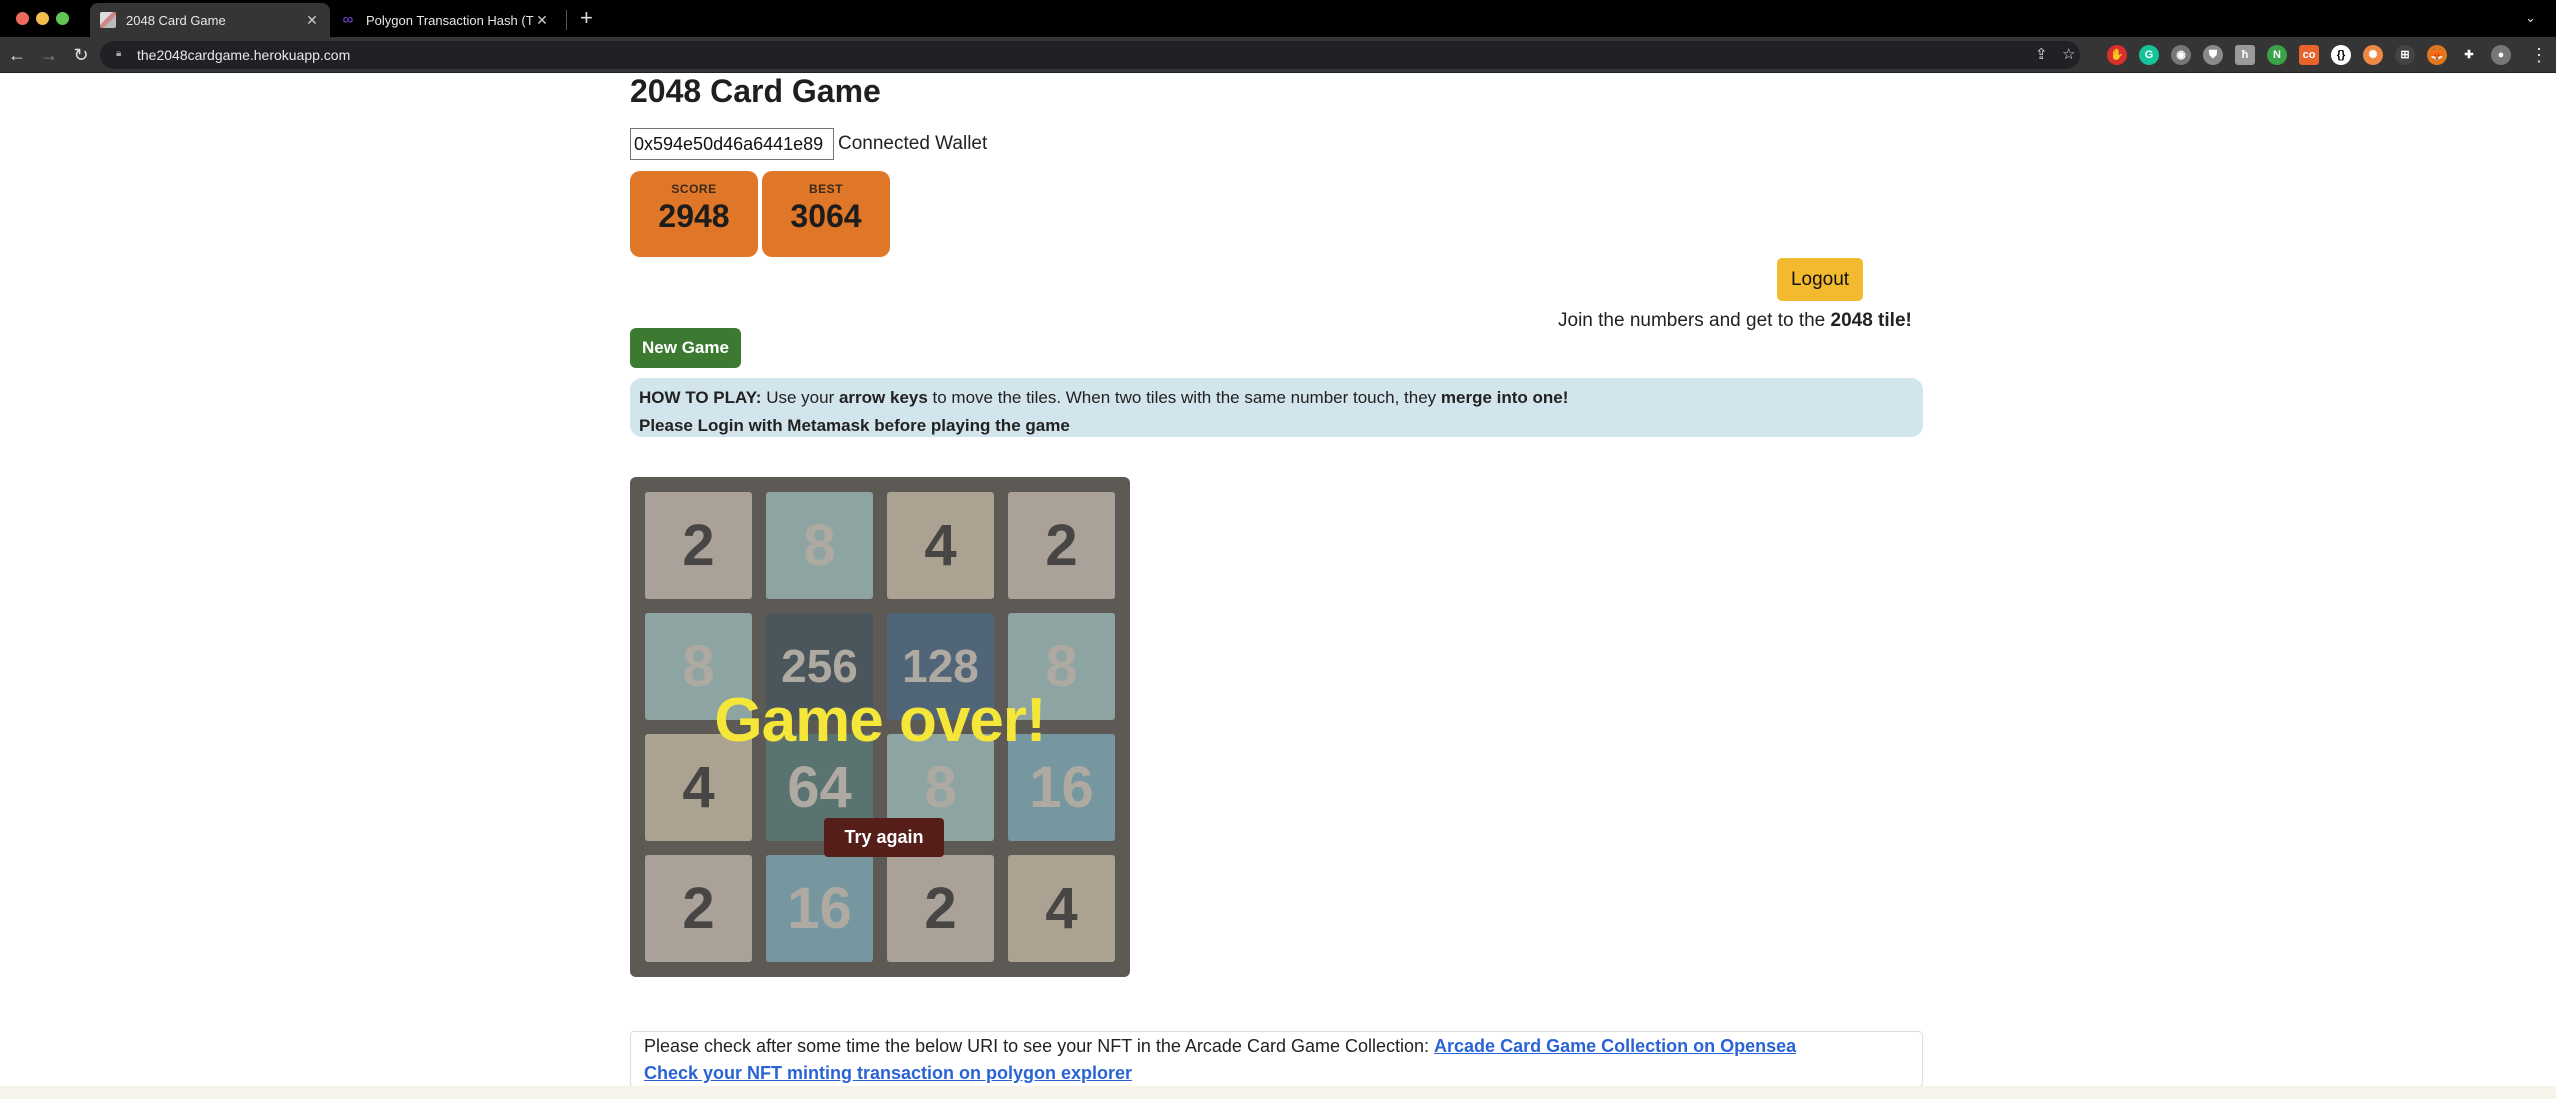 The width and height of the screenshot is (2556, 1099). What do you see at coordinates (2068, 54) in the screenshot?
I see `bookmark-star-icon: ☆` at bounding box center [2068, 54].